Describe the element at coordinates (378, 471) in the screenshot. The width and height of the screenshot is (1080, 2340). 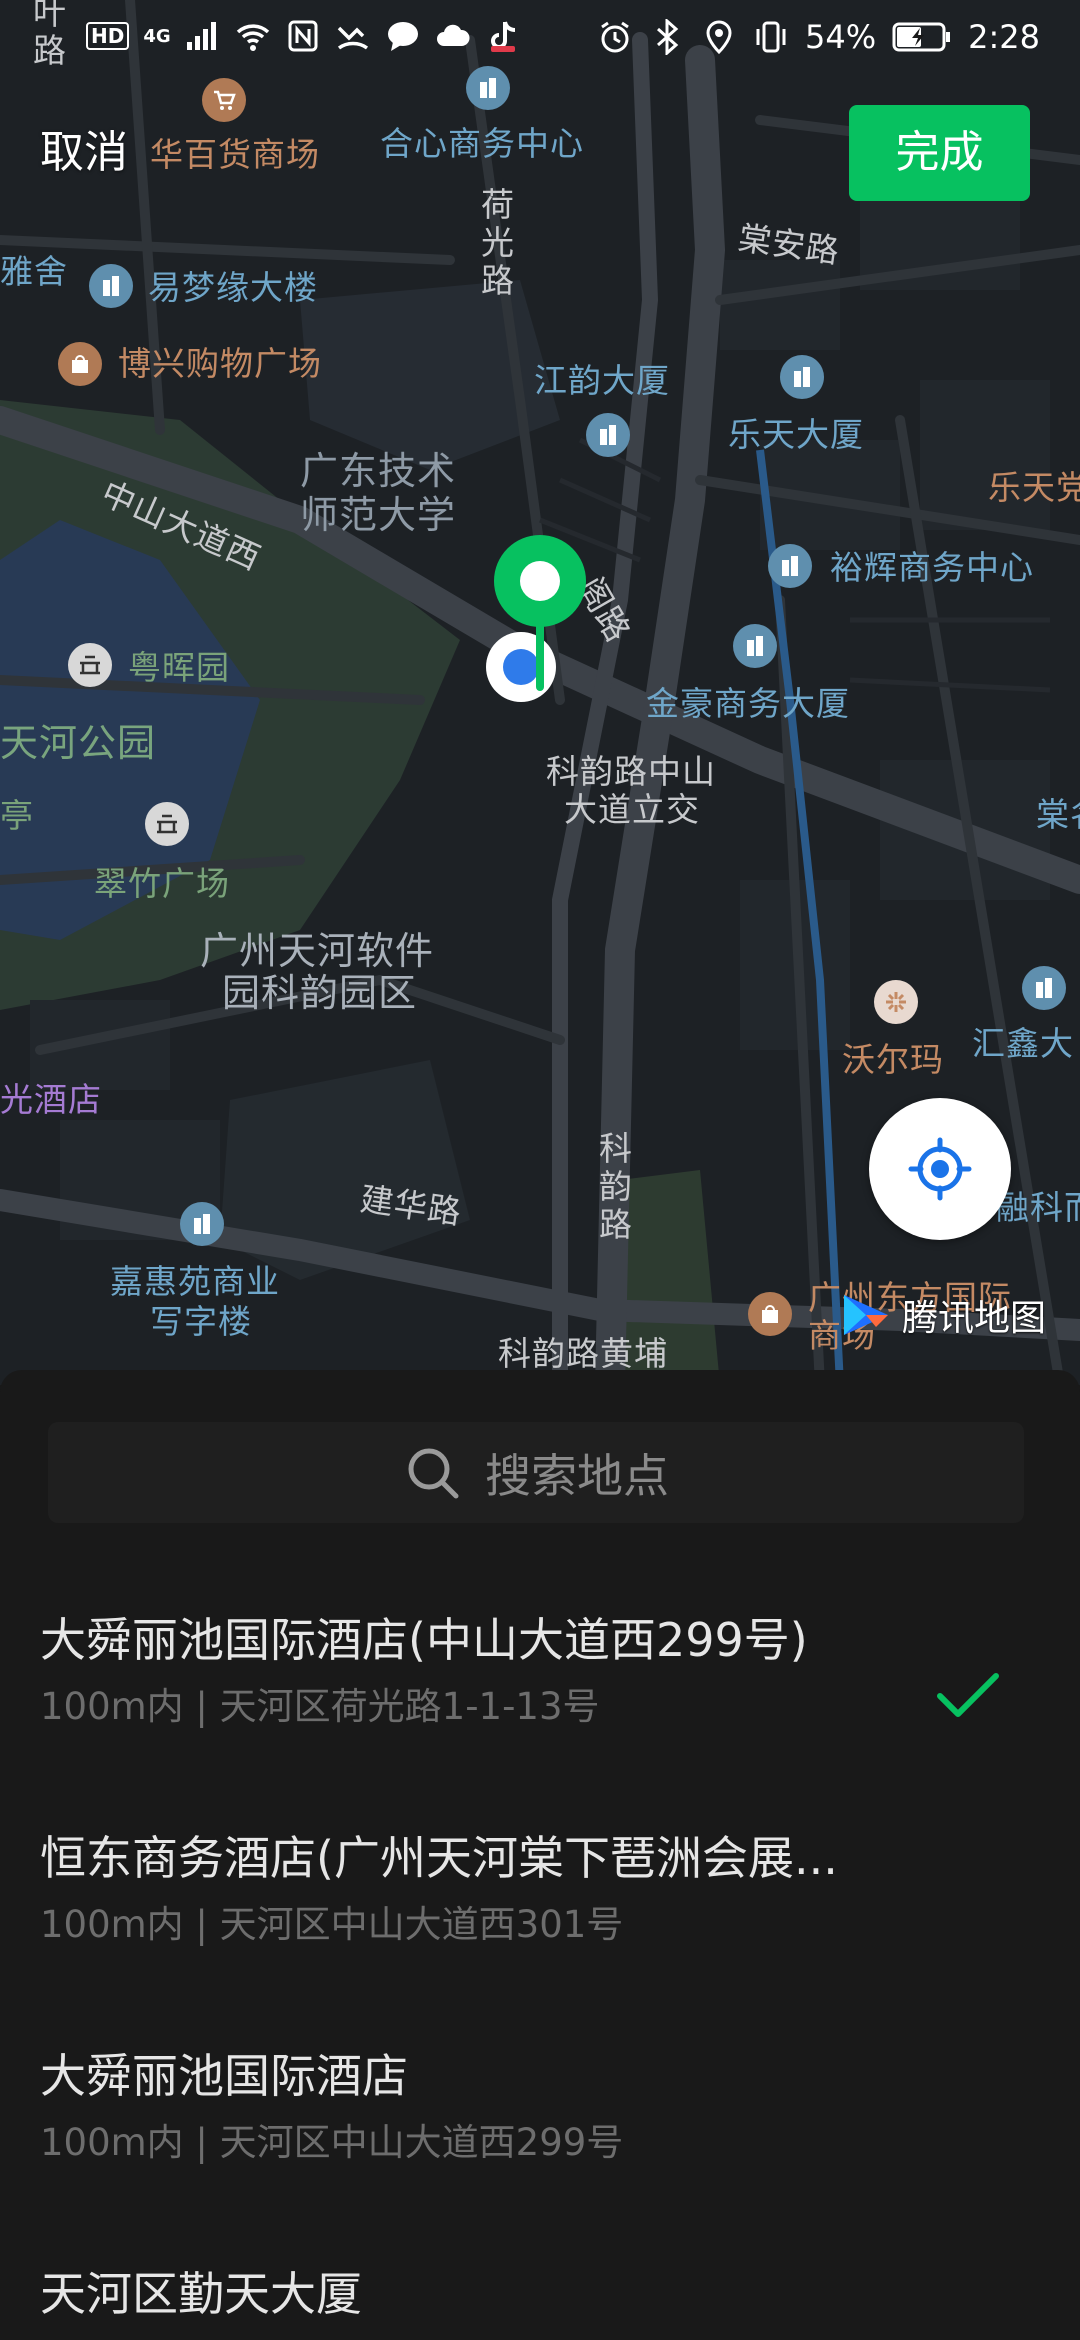
I see `map-label: 广东技术` at that location.